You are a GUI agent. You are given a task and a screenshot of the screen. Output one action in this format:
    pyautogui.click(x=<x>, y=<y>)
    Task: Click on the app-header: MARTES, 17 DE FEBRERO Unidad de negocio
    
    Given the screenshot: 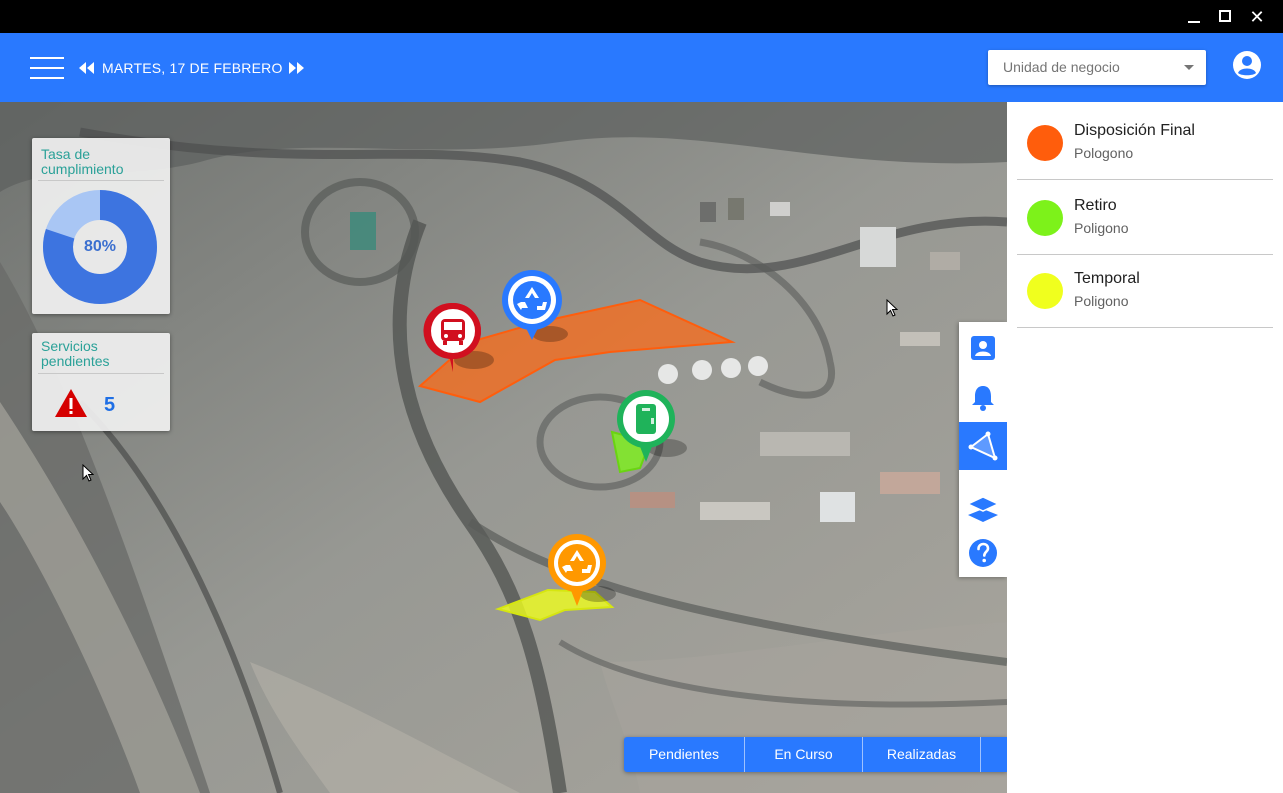 What is the action you would take?
    pyautogui.click(x=641, y=67)
    